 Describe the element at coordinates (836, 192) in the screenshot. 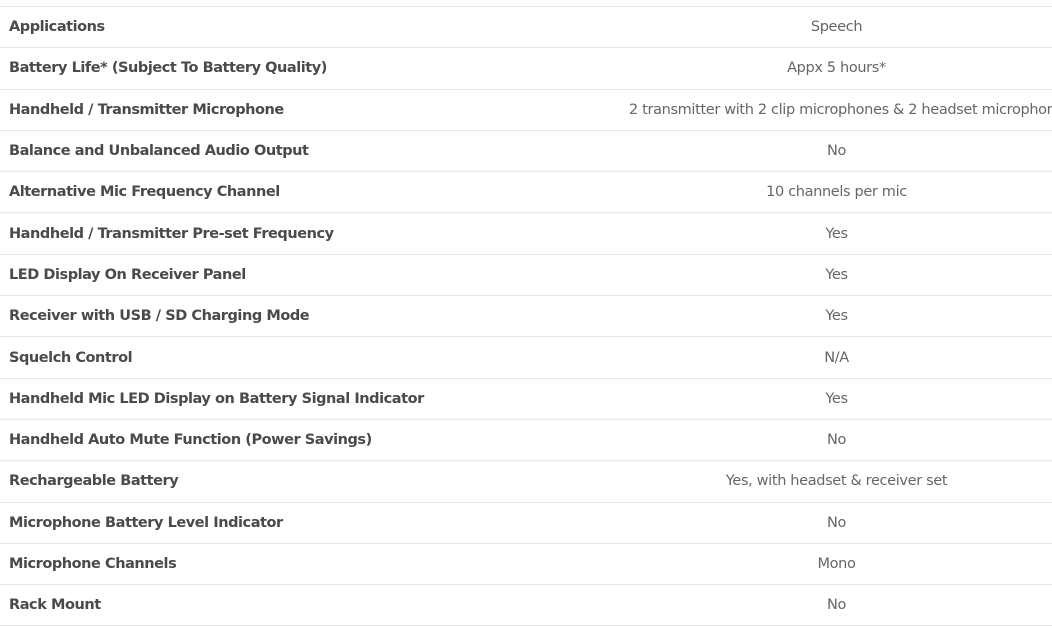

I see `spec-value: 10 channels per mic` at that location.